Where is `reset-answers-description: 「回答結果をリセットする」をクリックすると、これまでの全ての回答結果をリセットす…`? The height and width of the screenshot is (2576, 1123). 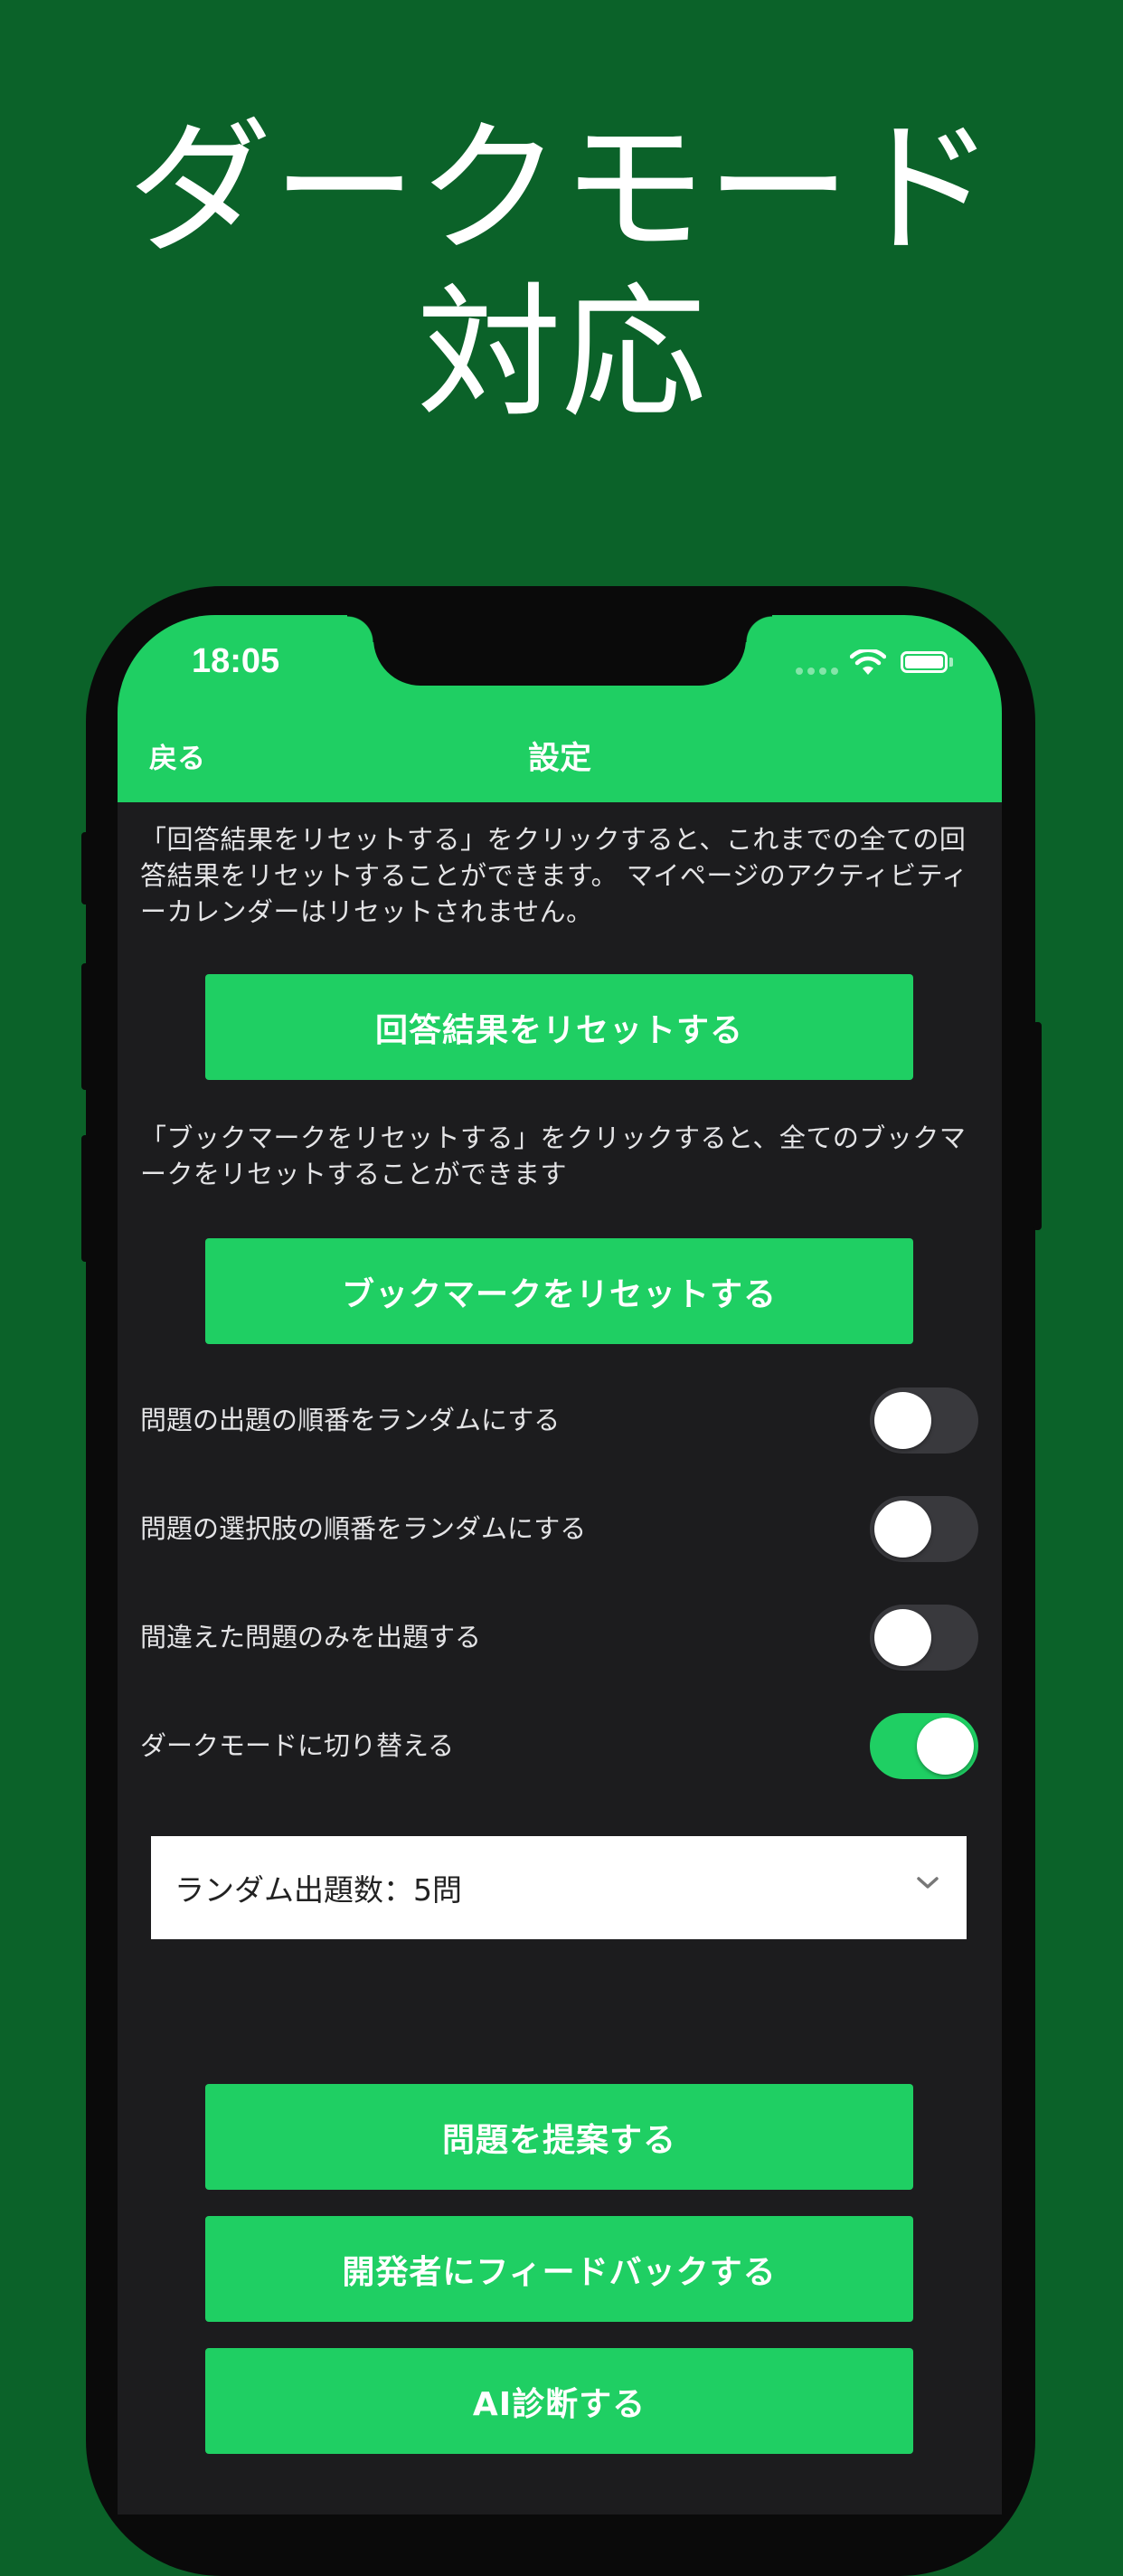 reset-answers-description: 「回答結果をリセットする」をクリックすると、これまでの全ての回答結果をリセットす… is located at coordinates (554, 875).